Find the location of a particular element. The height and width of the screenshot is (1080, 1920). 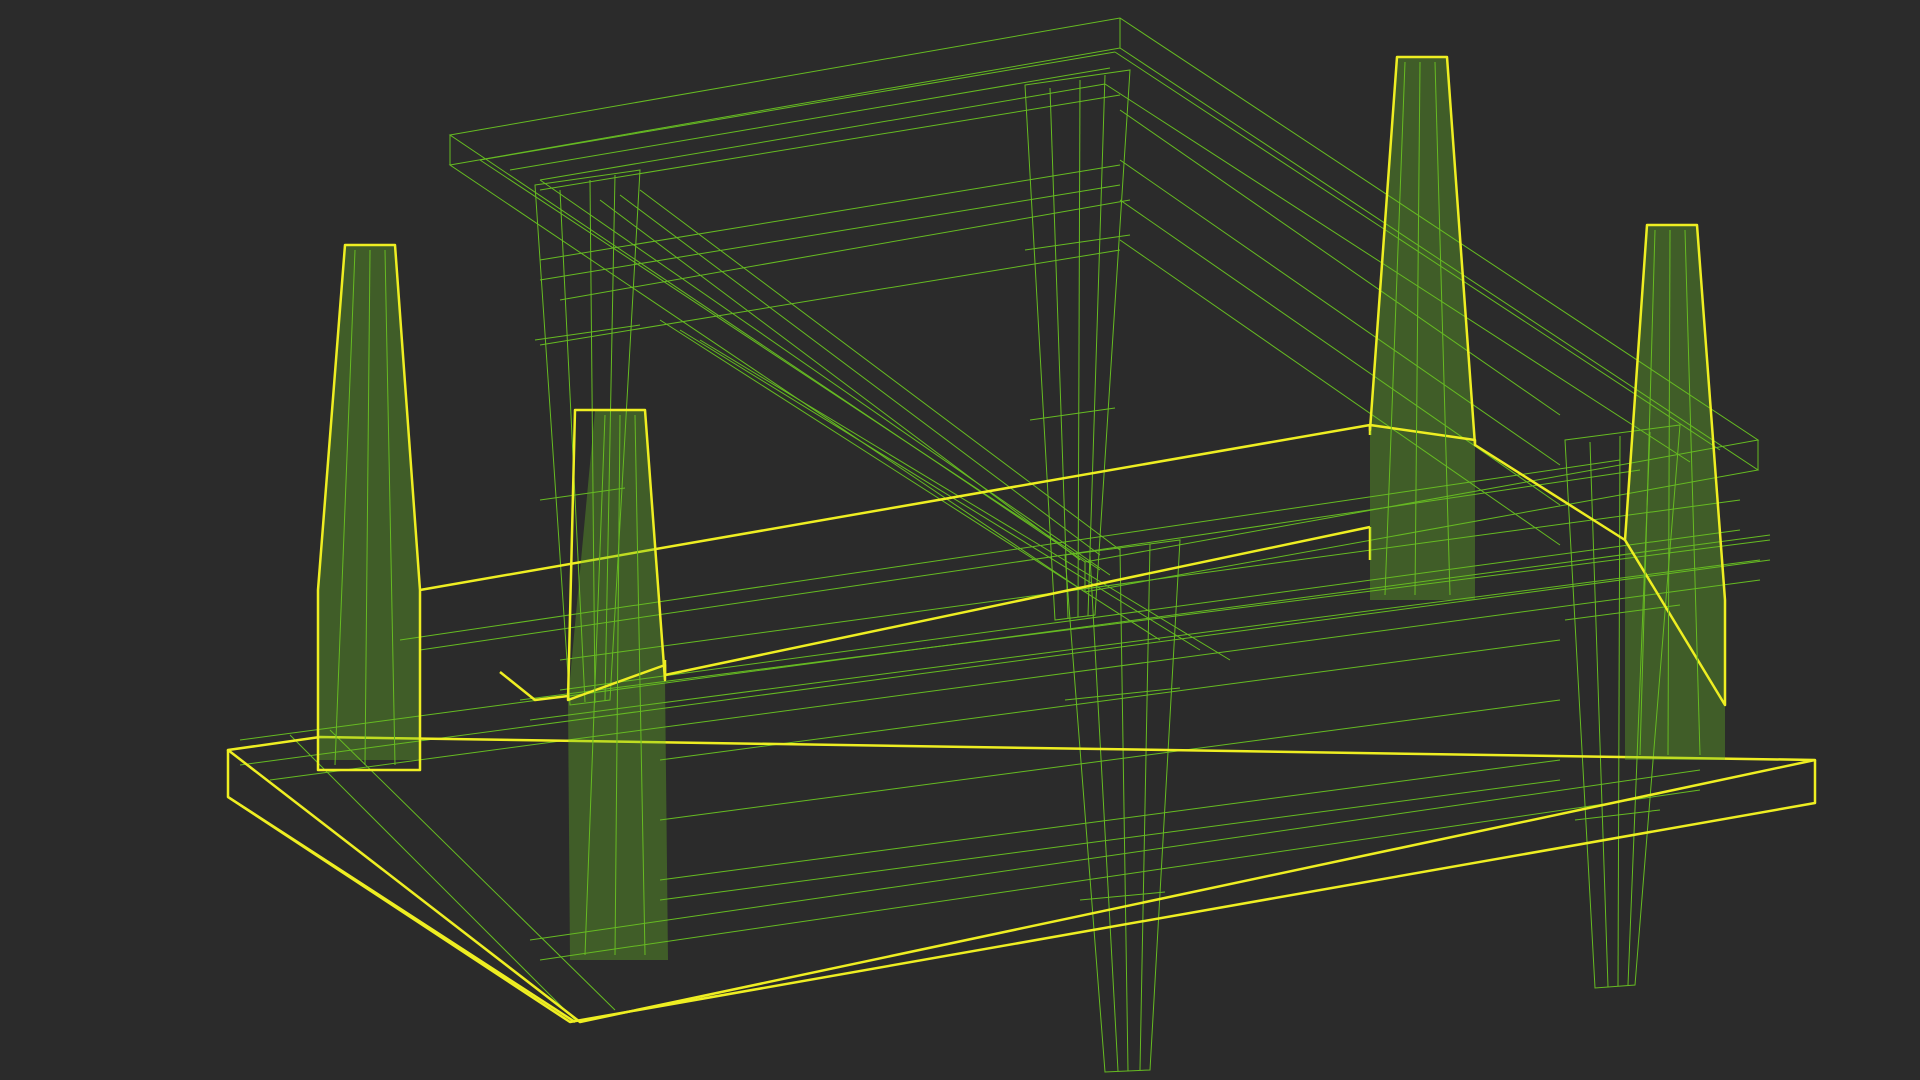

selected-table-leg-back-right is located at coordinates (1422, 327).